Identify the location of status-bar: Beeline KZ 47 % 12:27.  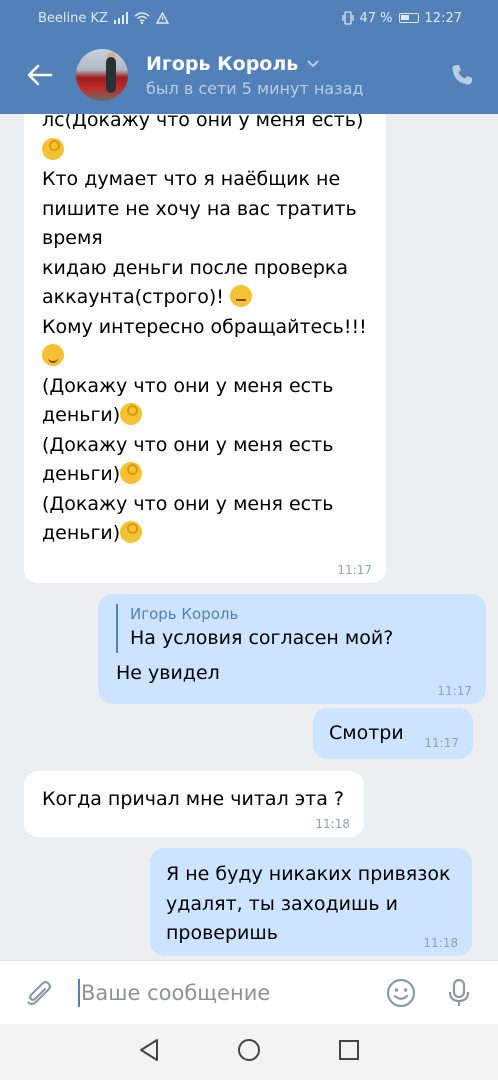
(249, 18).